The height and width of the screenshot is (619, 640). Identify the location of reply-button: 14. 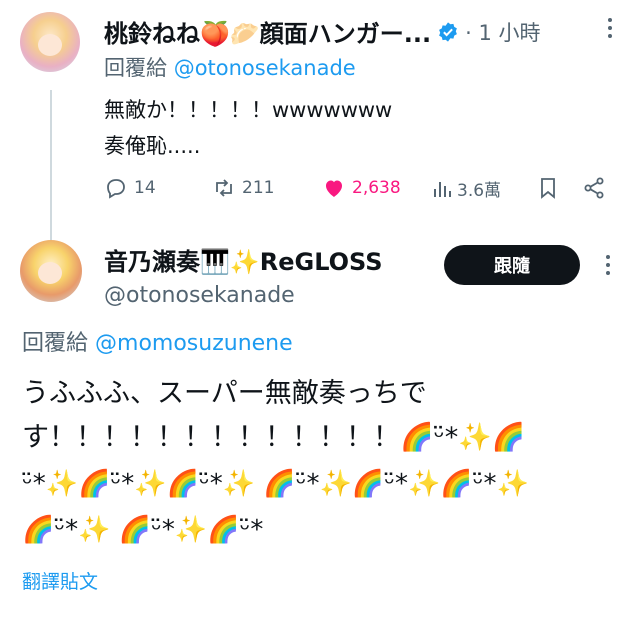
(130, 188).